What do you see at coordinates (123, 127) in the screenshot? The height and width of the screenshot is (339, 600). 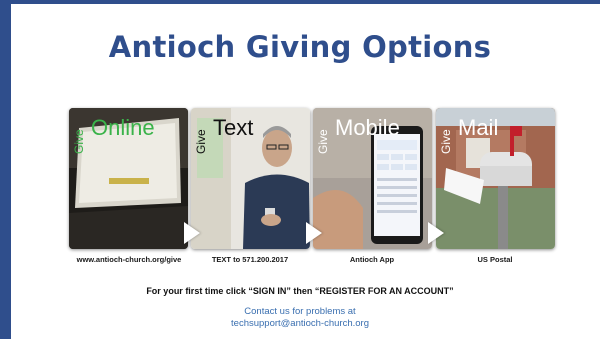 I see `method-label-online: Online` at bounding box center [123, 127].